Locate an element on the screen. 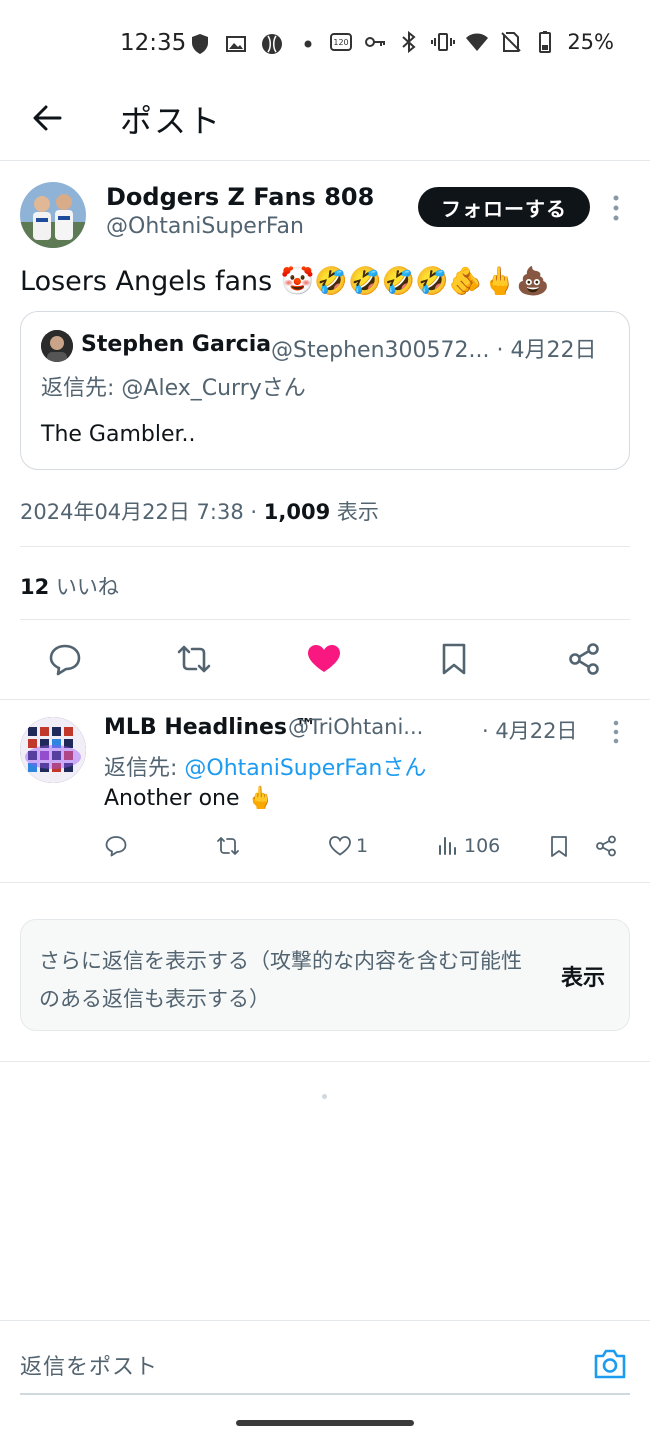  heart-icon is located at coordinates (340, 846).